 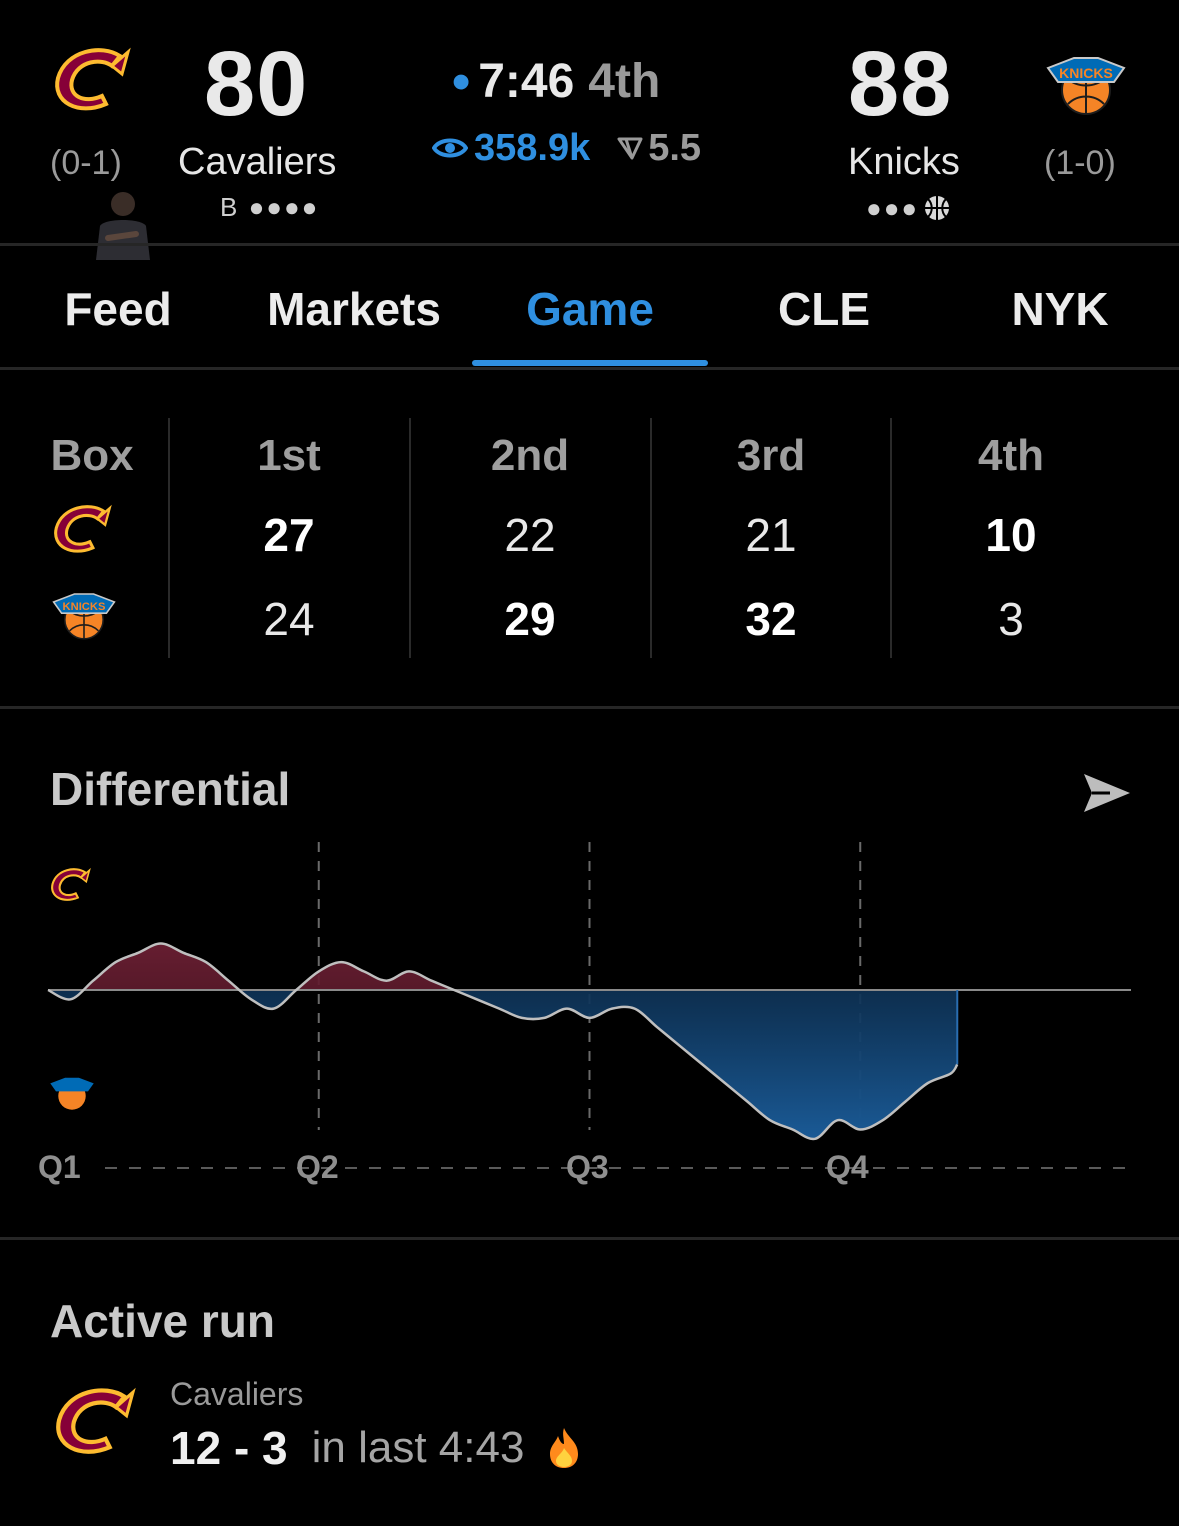 I want to click on box-header: Box, so click(x=92, y=455).